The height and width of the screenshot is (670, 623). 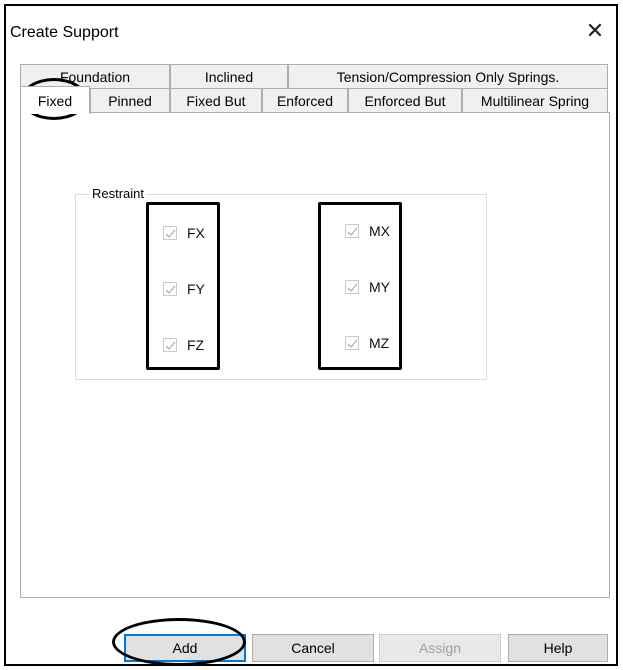 What do you see at coordinates (360, 286) in the screenshot?
I see `annotation-rect-moments` at bounding box center [360, 286].